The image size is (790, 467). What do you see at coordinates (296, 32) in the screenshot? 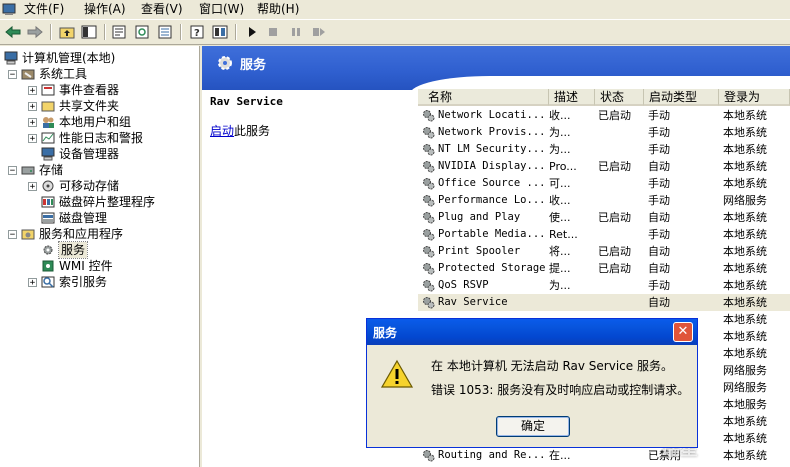
I see `pause-icon` at bounding box center [296, 32].